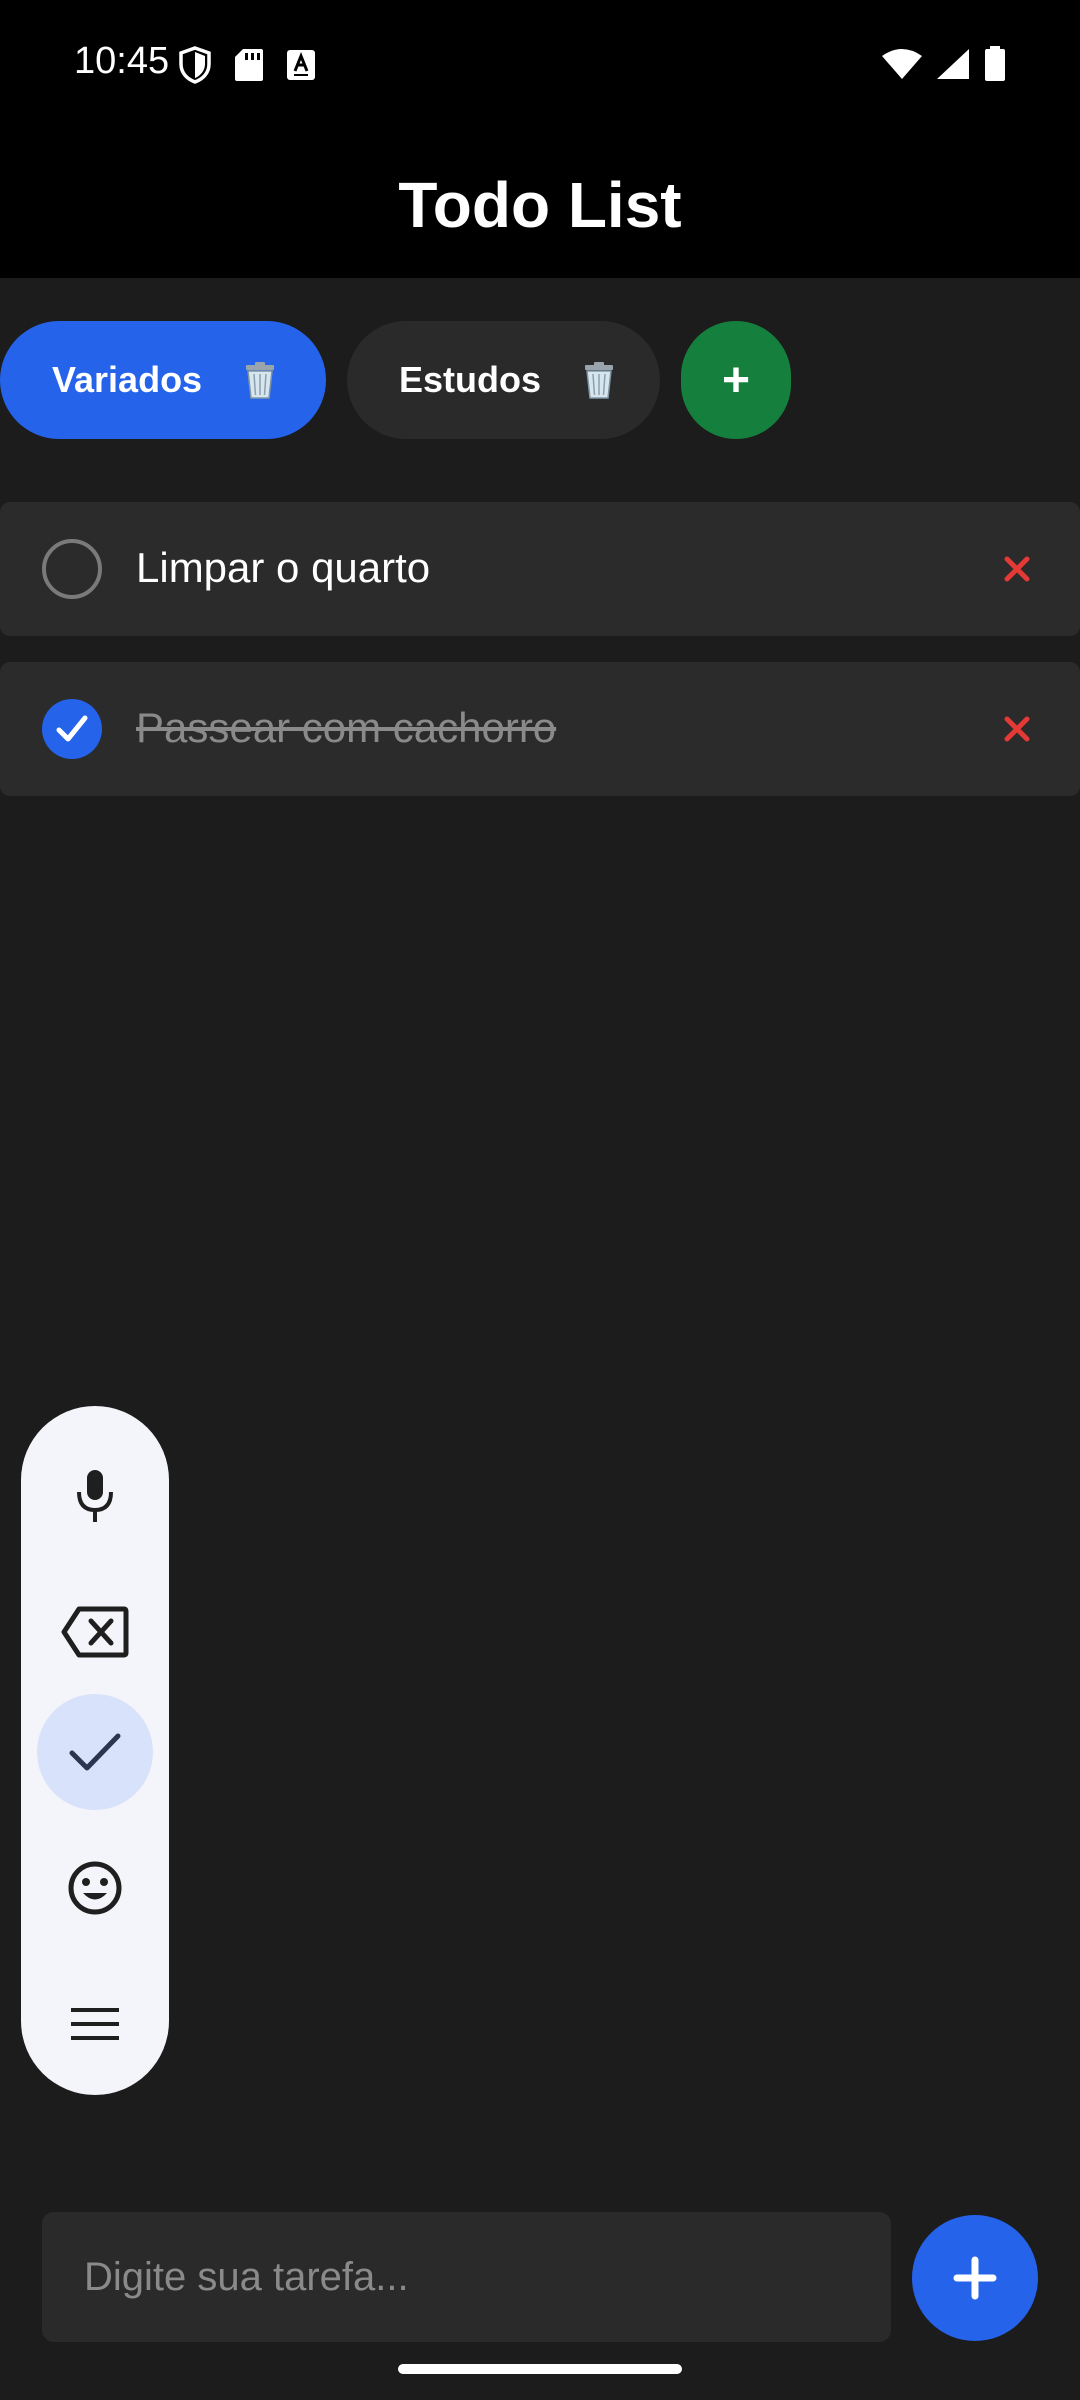 The height and width of the screenshot is (2400, 1080). I want to click on page-title: Todo List, so click(540, 205).